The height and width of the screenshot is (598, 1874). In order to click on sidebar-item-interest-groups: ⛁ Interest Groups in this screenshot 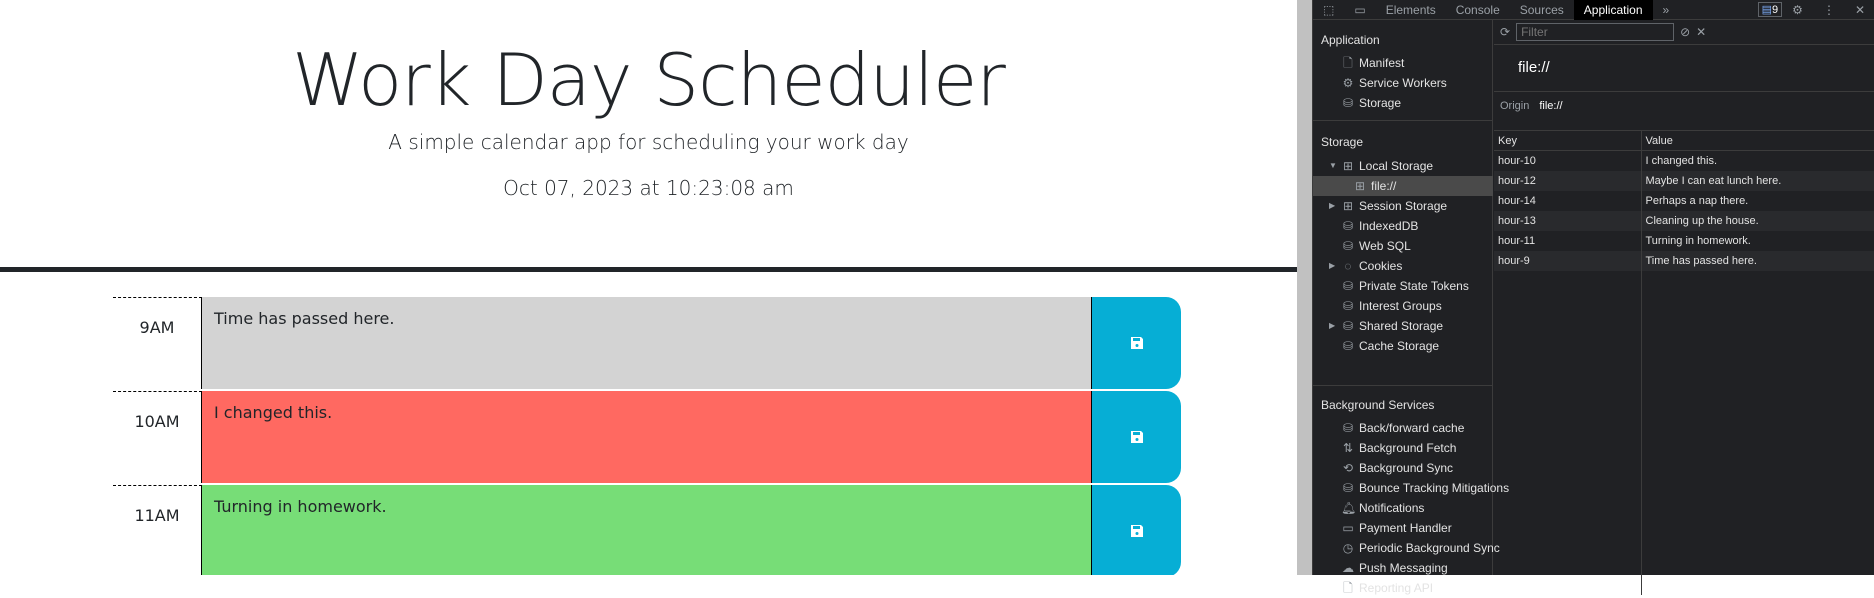, I will do `click(1417, 306)`.